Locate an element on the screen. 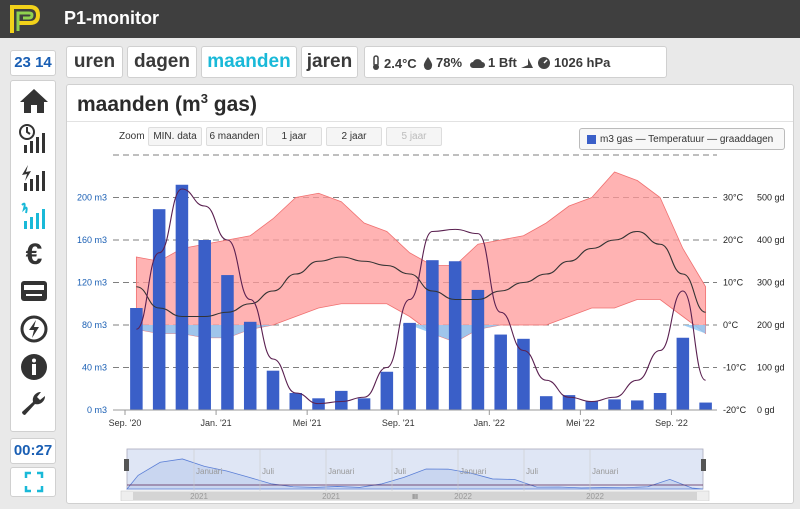 The width and height of the screenshot is (800, 509). cloud-wind-icon is located at coordinates (477, 63).